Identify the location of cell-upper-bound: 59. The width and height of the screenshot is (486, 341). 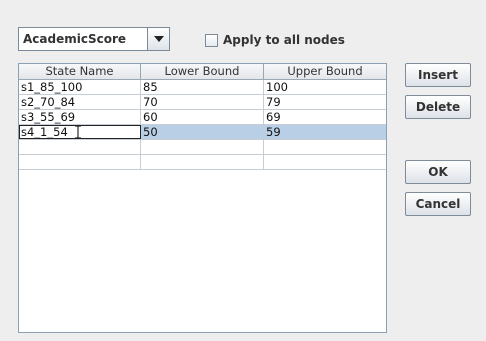
(325, 132).